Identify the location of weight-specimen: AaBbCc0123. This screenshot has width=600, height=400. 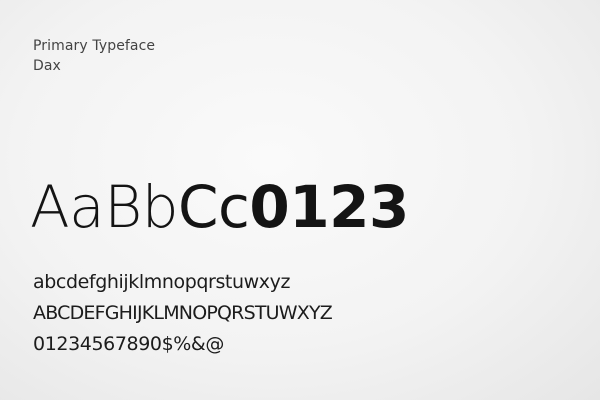
(219, 207).